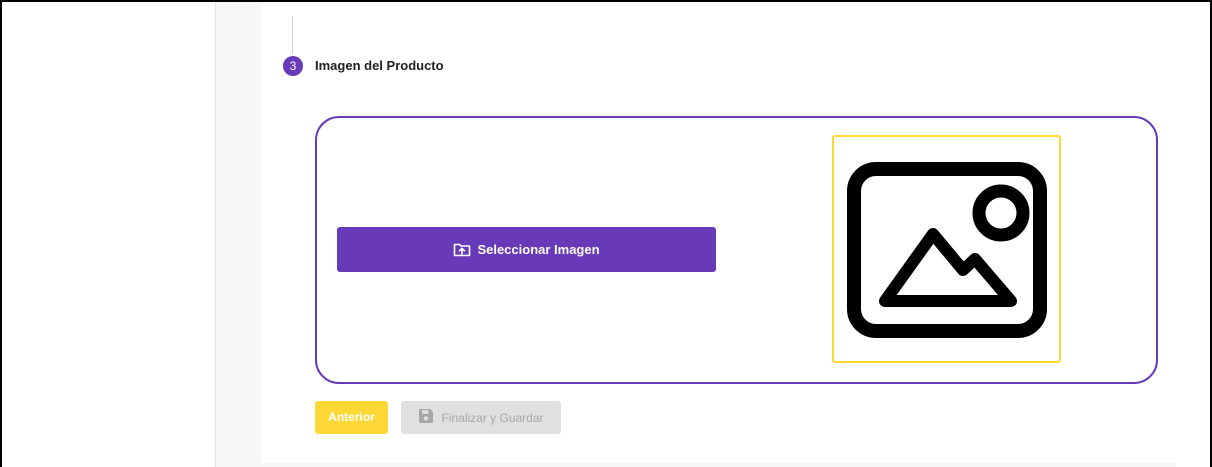 The height and width of the screenshot is (467, 1212). I want to click on image-preview, so click(946, 249).